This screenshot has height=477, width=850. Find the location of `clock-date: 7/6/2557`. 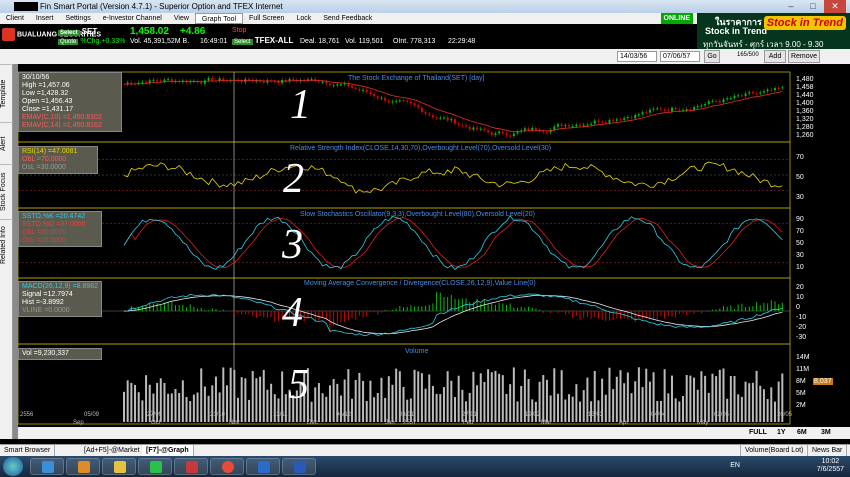

clock-date: 7/6/2557 is located at coordinates (830, 469).